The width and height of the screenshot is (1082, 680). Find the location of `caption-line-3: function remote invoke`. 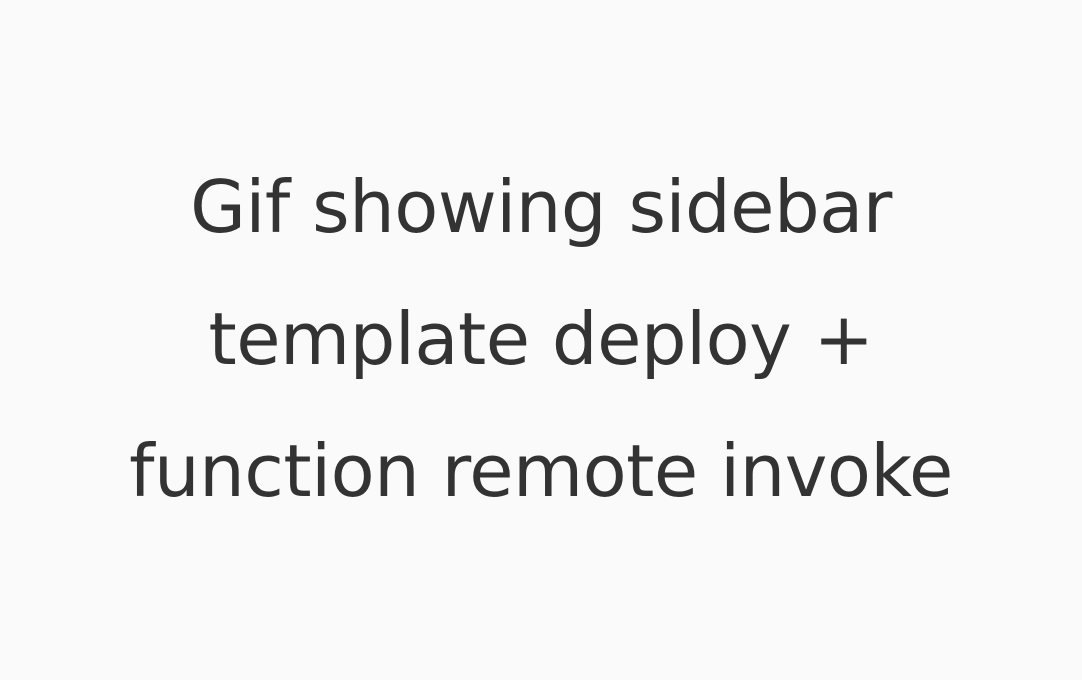

caption-line-3: function remote invoke is located at coordinates (541, 471).